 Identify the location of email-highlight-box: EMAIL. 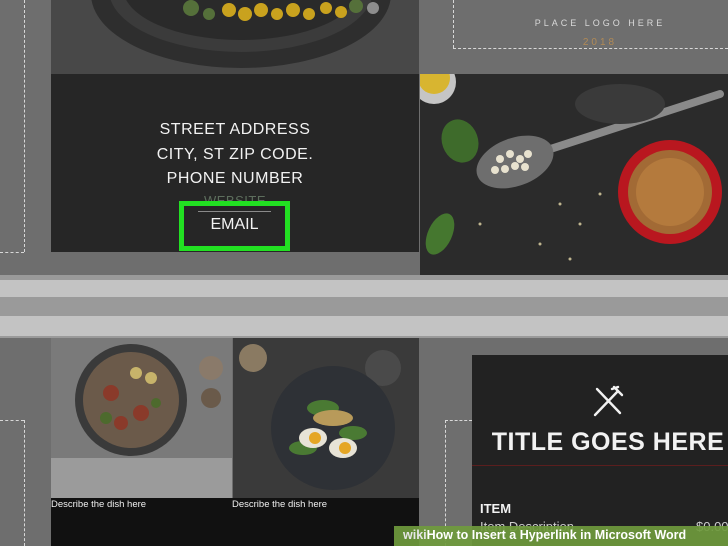
(234, 226).